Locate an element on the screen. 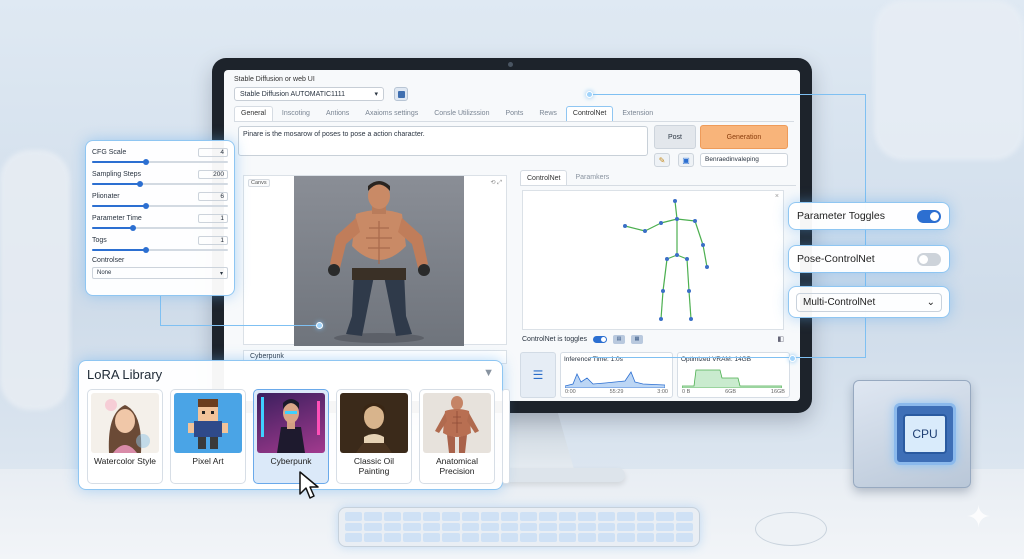  multi-controlnet-select: Multi-ControlNet ⌄ is located at coordinates (869, 302).